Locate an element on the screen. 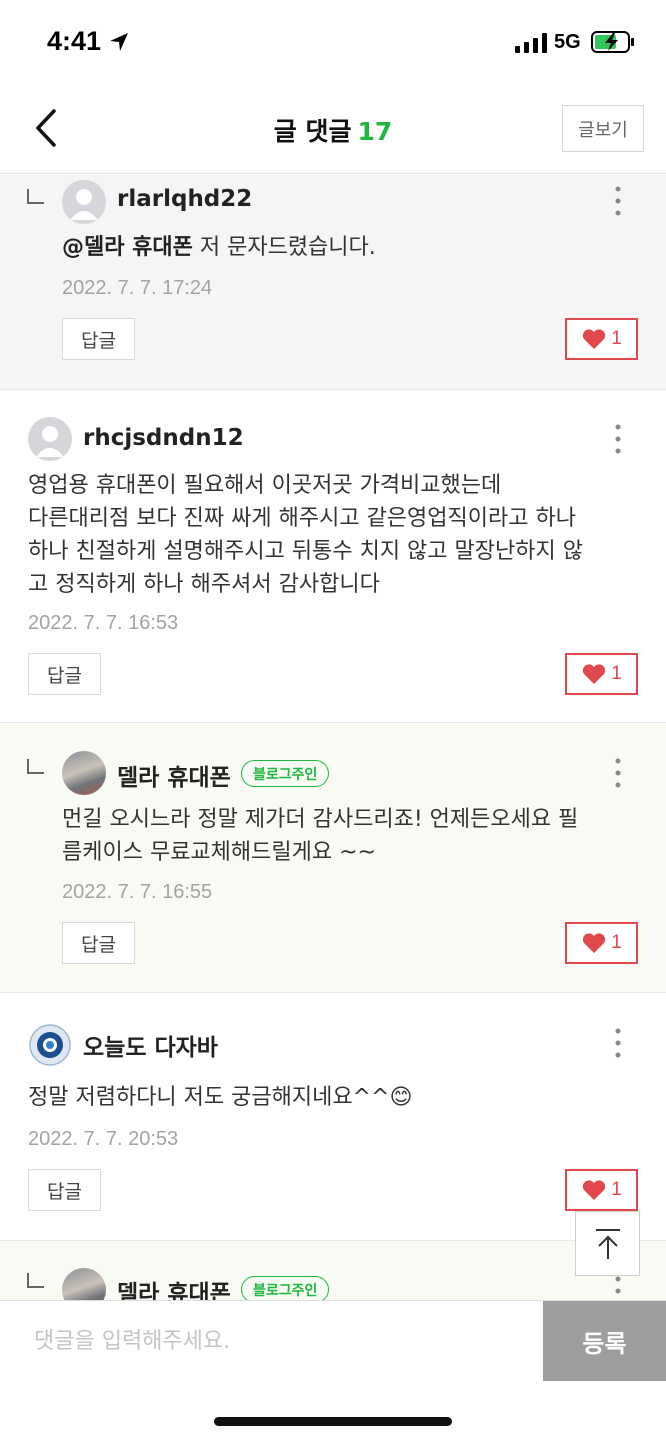 This screenshot has height=1440, width=666. comment-date: 2022. 7. 7. 20:53 is located at coordinates (103, 1139).